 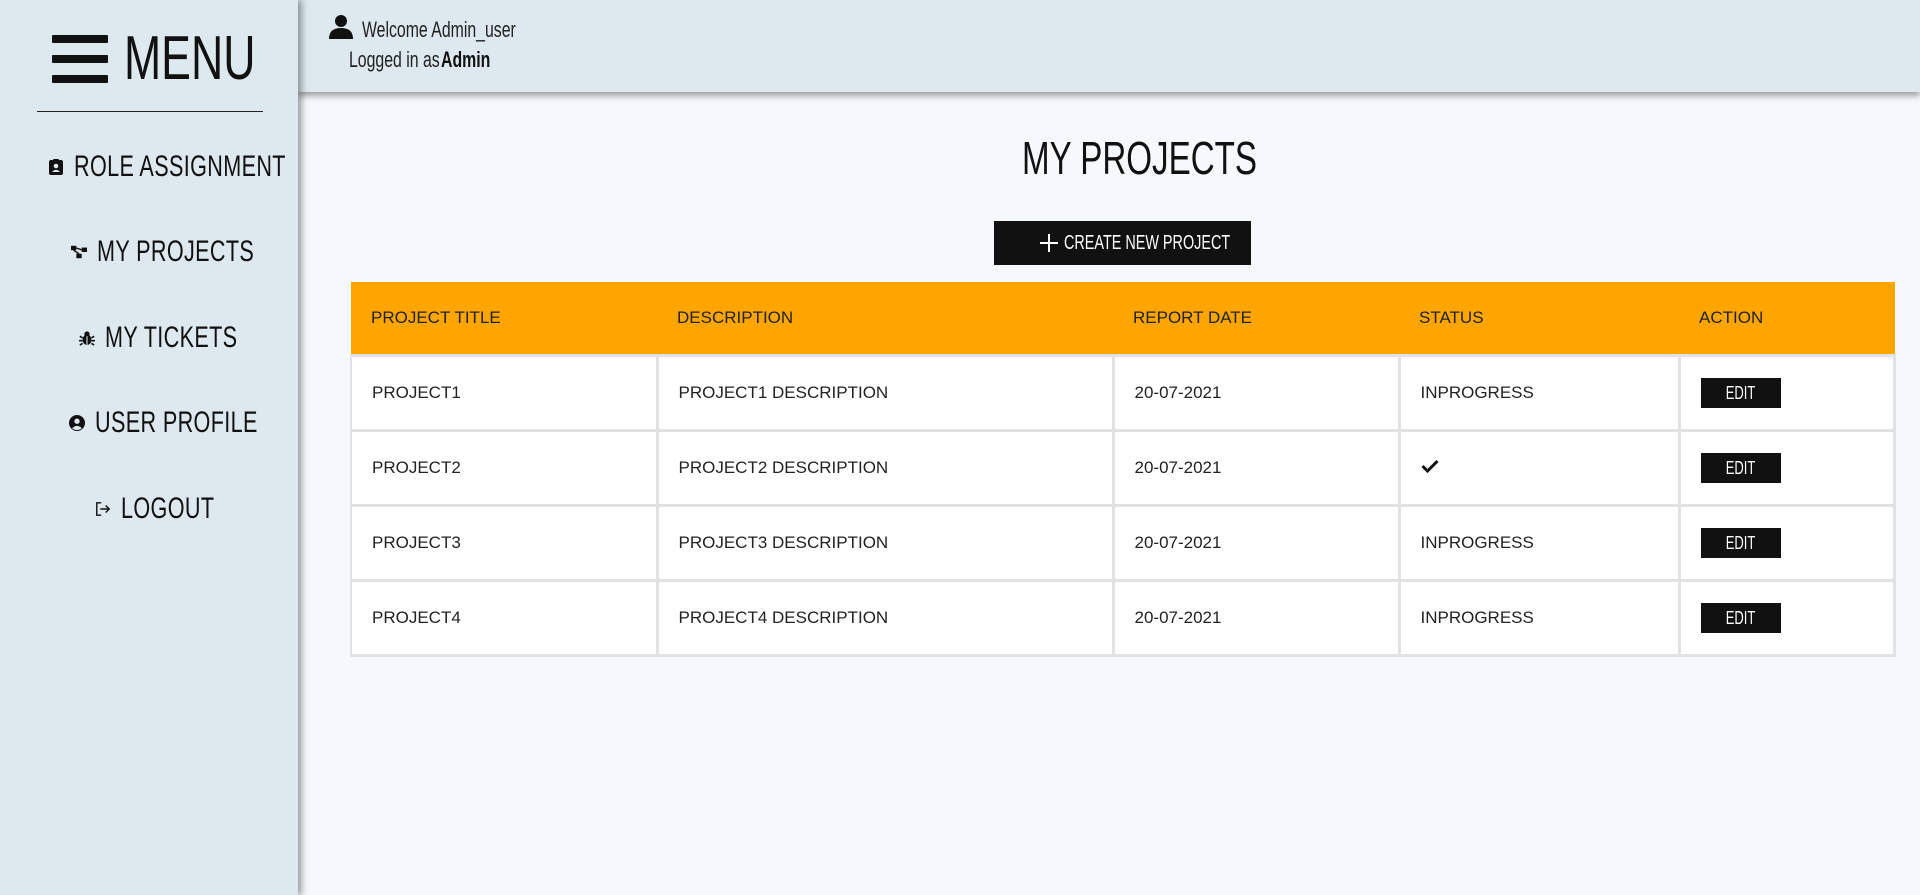 What do you see at coordinates (168, 508) in the screenshot?
I see `sidebar-item-label: LOGOUT` at bounding box center [168, 508].